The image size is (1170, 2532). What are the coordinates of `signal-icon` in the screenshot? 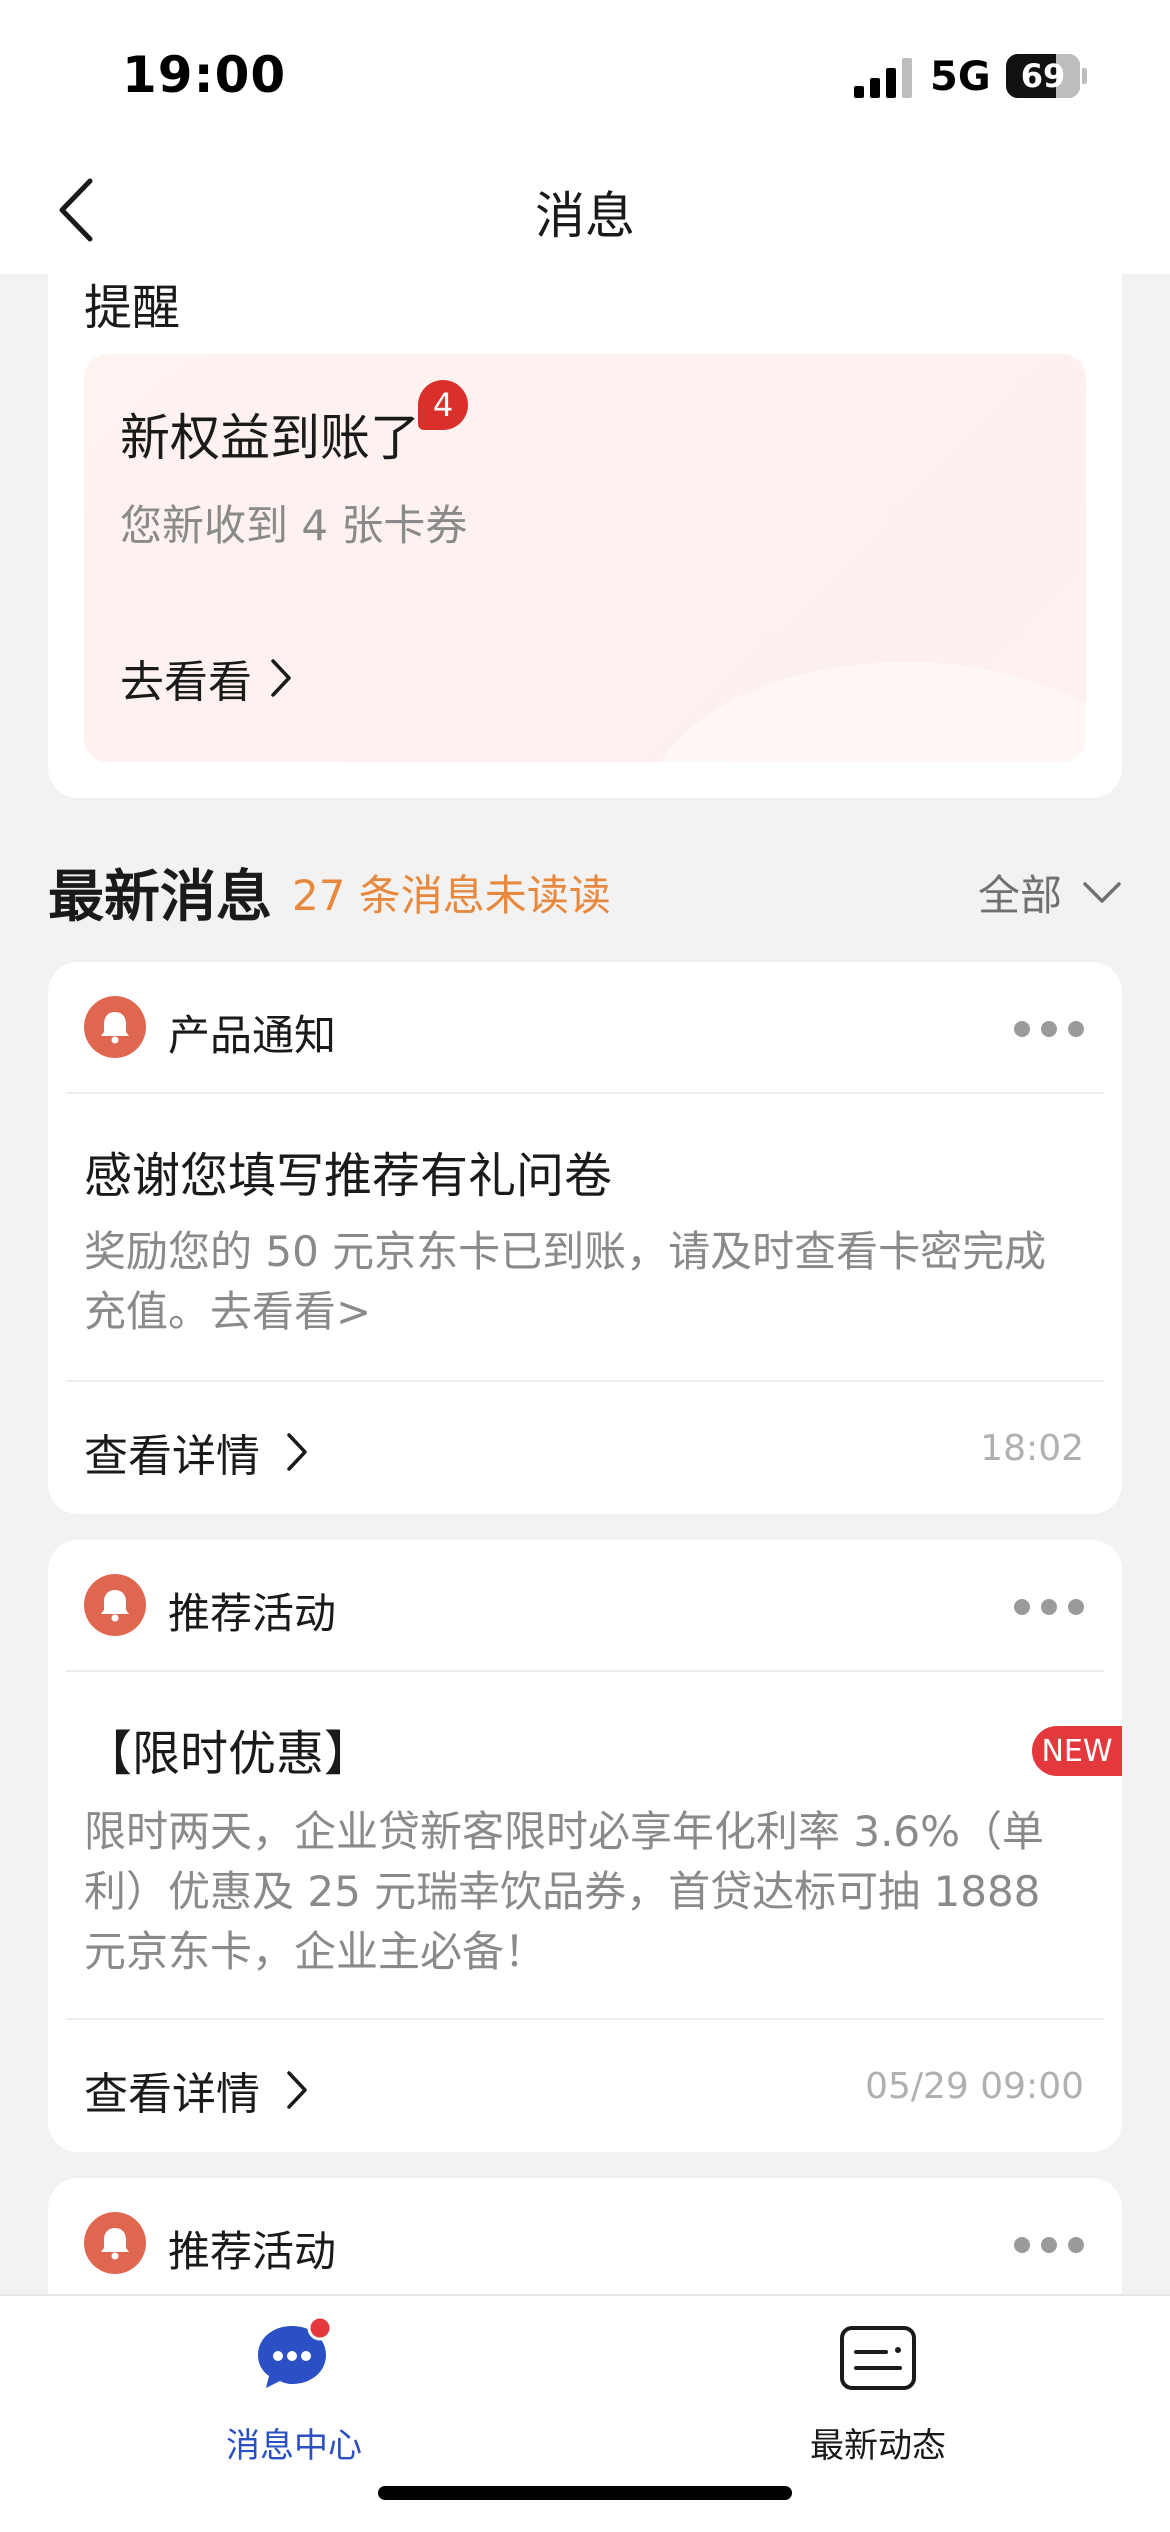 It's located at (883, 78).